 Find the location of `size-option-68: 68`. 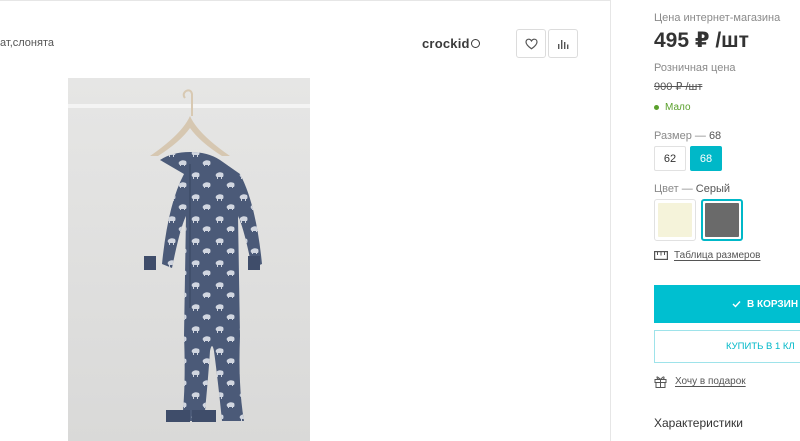

size-option-68: 68 is located at coordinates (706, 158).